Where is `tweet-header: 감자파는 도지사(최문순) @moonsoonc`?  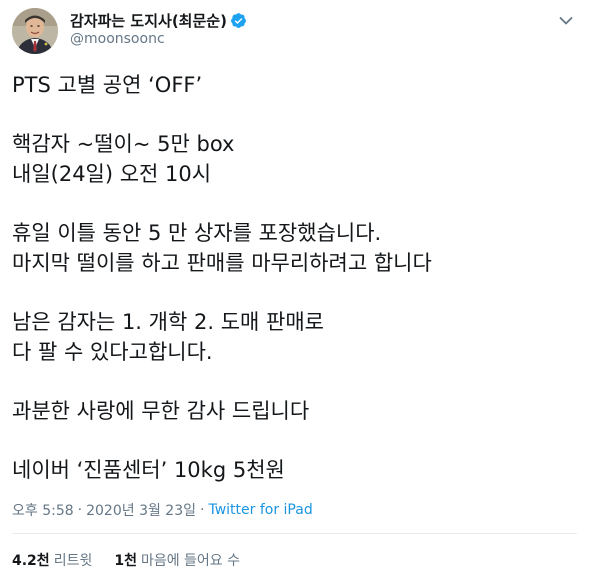 tweet-header: 감자파는 도지사(최문순) @moonsoonc is located at coordinates (294, 31).